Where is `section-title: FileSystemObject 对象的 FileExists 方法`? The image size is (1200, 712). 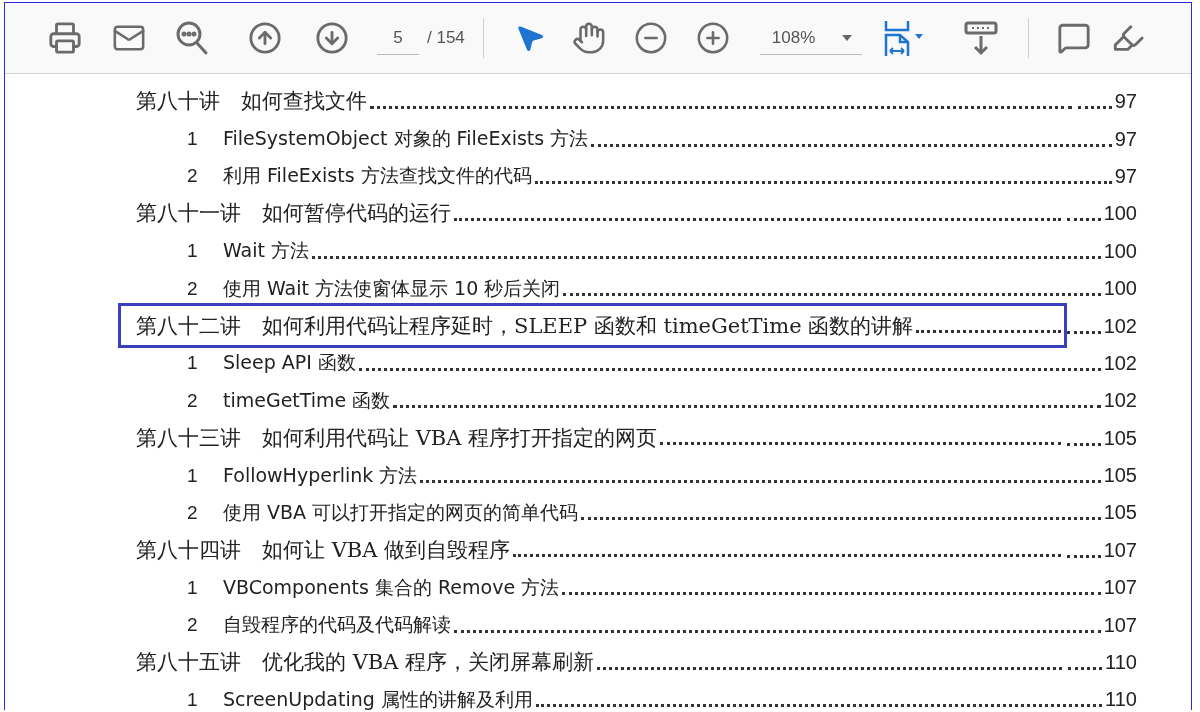
section-title: FileSystemObject 对象的 FileExists 方法 is located at coordinates (406, 139).